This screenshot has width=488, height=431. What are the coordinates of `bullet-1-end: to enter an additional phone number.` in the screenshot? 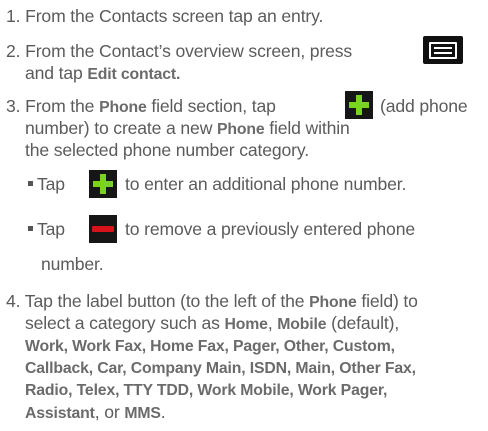 It's located at (265, 184).